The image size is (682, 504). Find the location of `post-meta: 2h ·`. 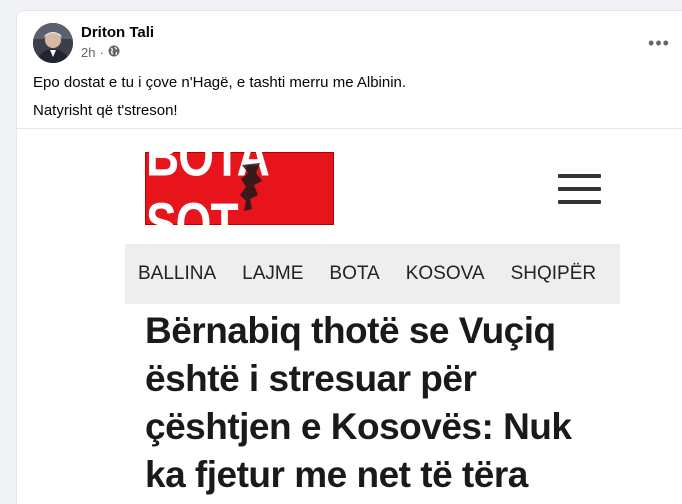

post-meta: 2h · is located at coordinates (100, 52).